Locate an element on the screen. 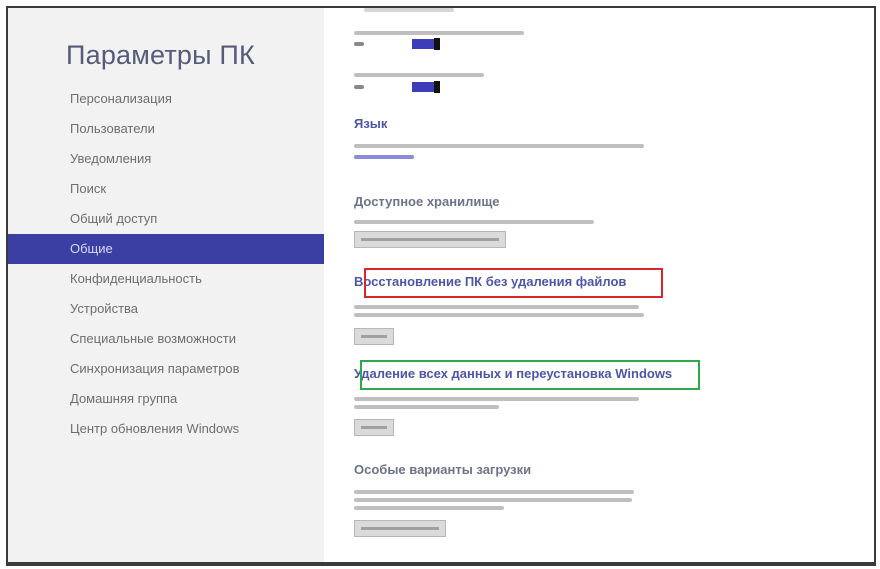  reset-start-button is located at coordinates (374, 427).